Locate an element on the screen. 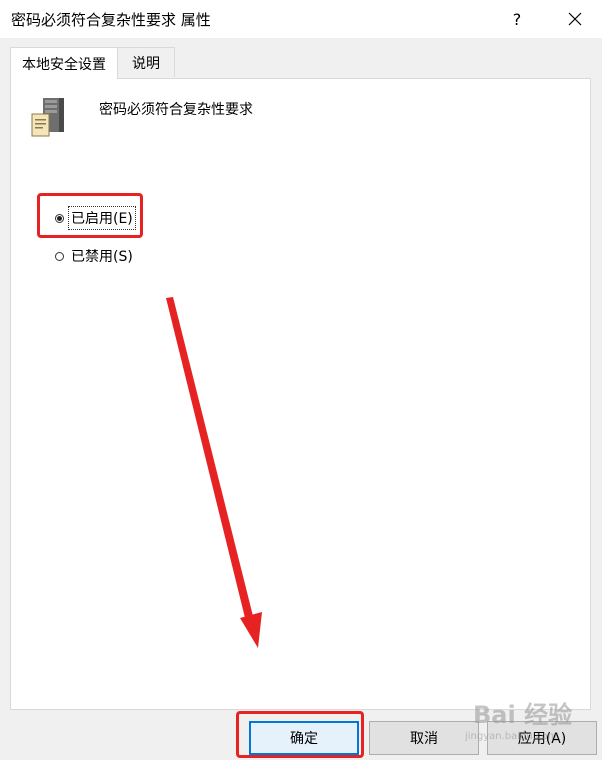  tab-explain: 说明 is located at coordinates (146, 62).